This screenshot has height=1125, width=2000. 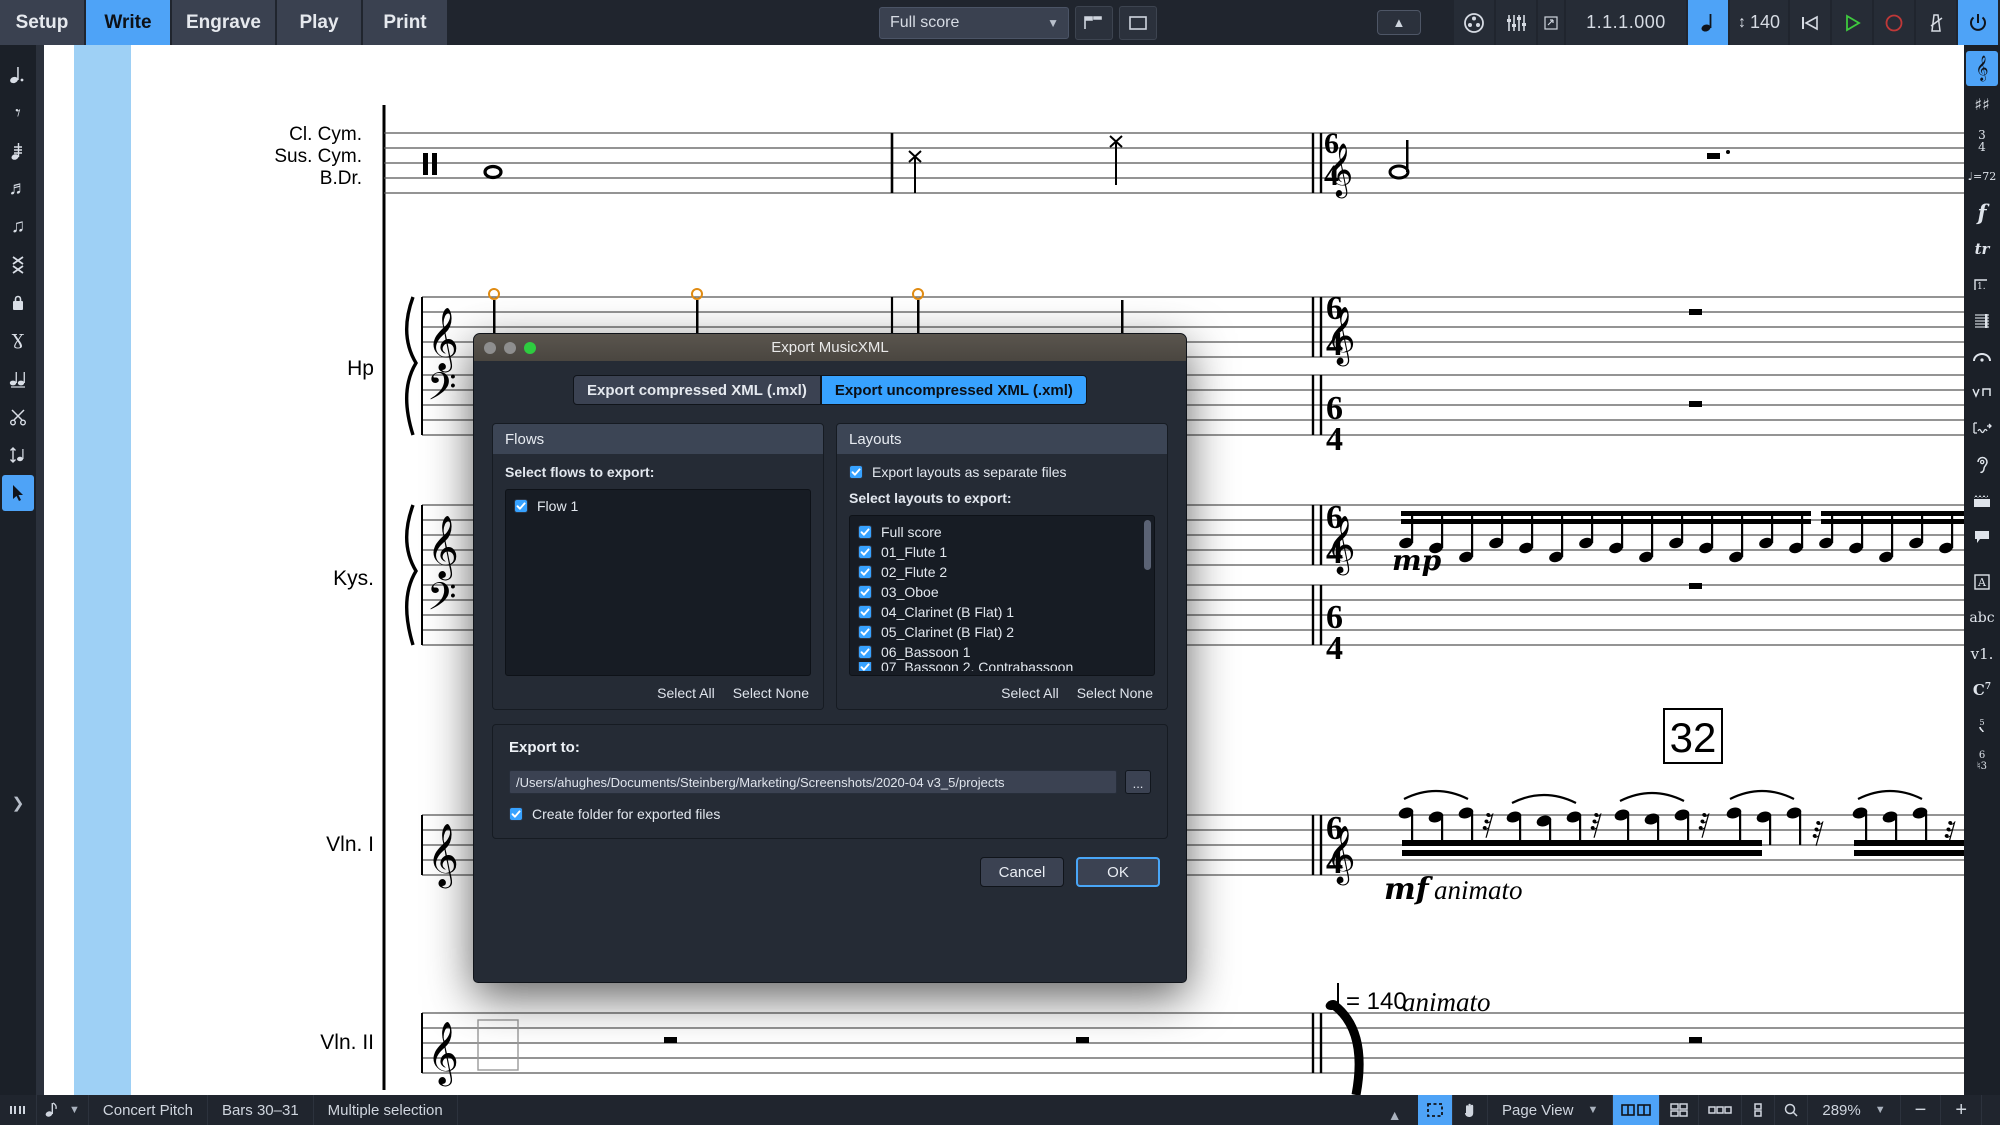 I want to click on play-icon, so click(x=1852, y=22).